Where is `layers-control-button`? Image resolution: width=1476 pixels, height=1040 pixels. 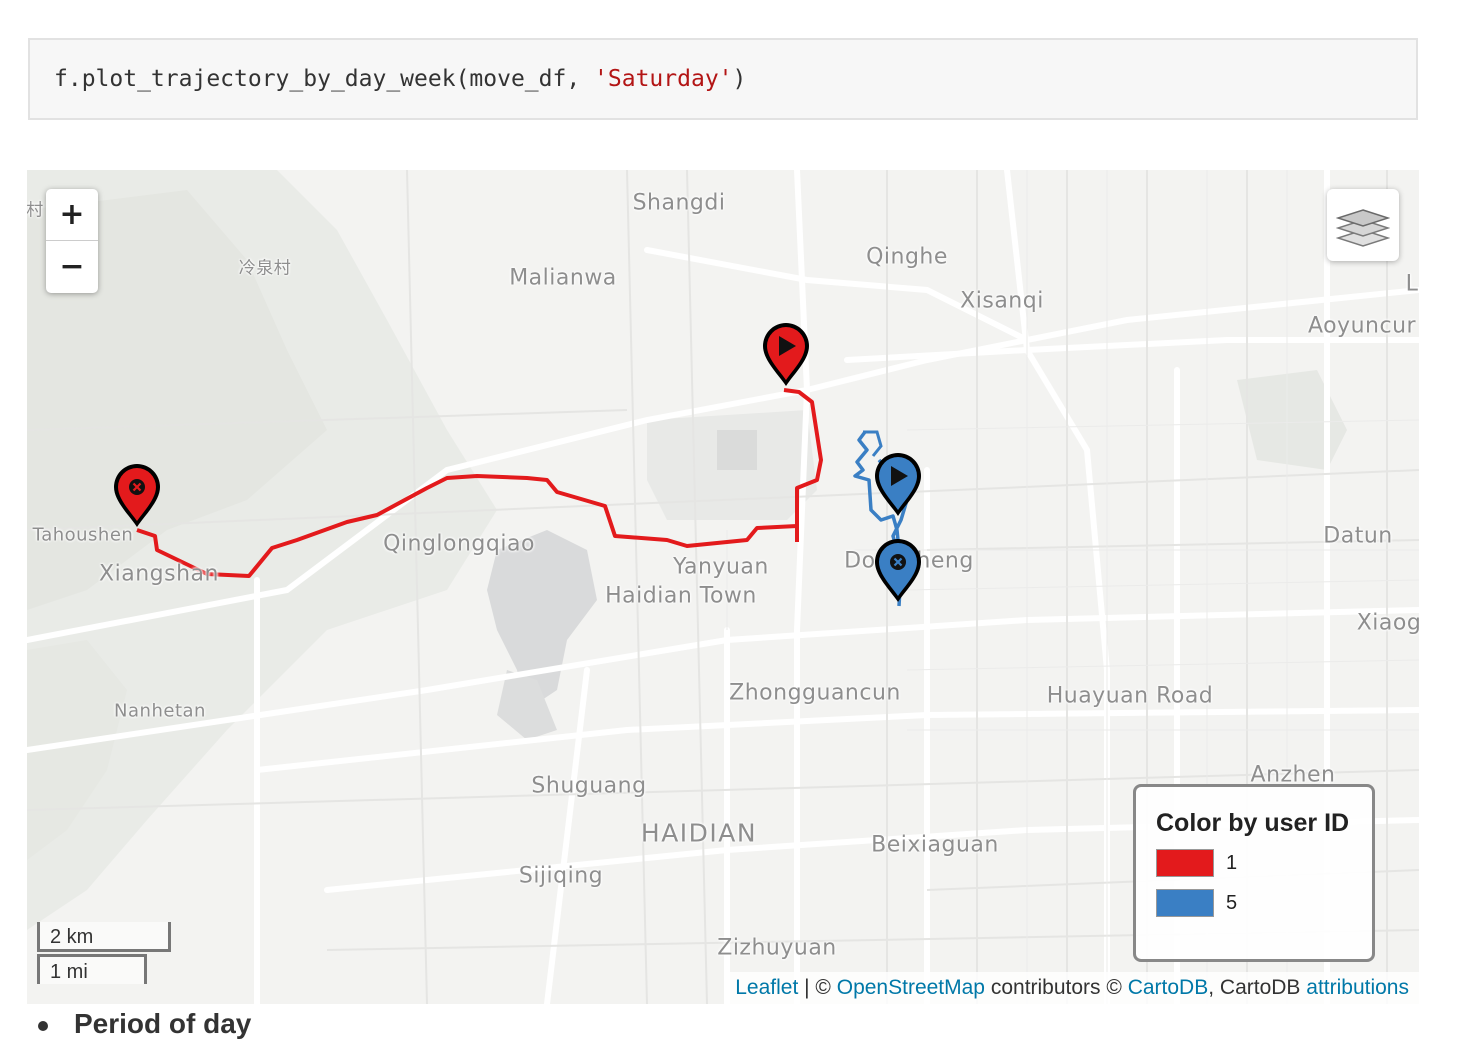
layers-control-button is located at coordinates (1363, 225).